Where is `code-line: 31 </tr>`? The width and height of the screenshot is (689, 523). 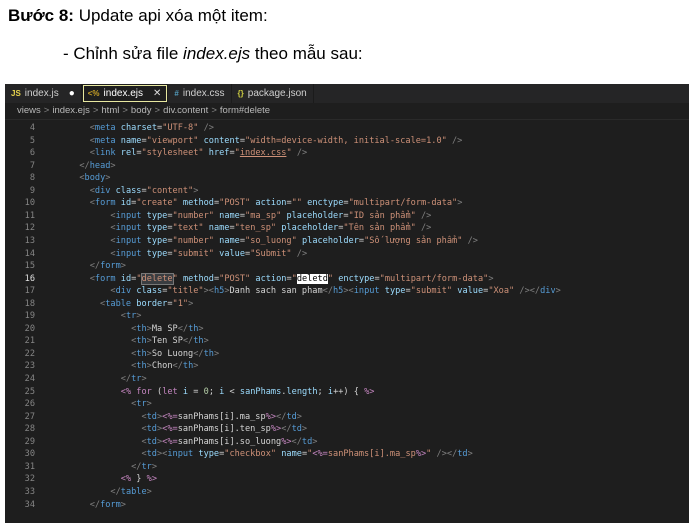 code-line: 31 </tr> is located at coordinates (81, 467).